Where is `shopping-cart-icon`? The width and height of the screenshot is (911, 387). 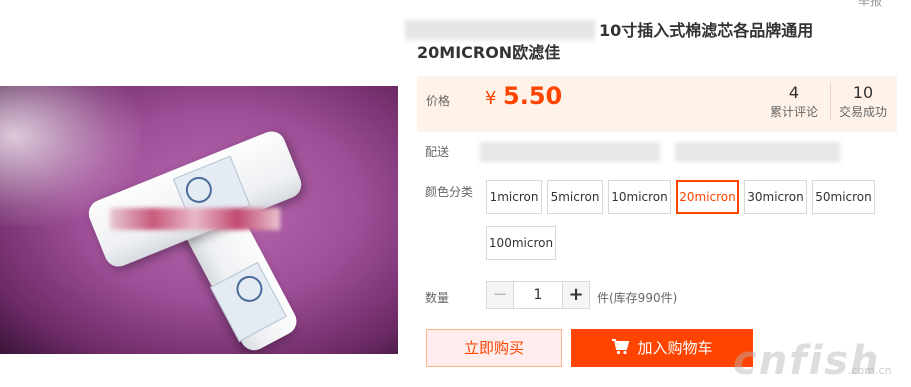
shopping-cart-icon is located at coordinates (621, 347).